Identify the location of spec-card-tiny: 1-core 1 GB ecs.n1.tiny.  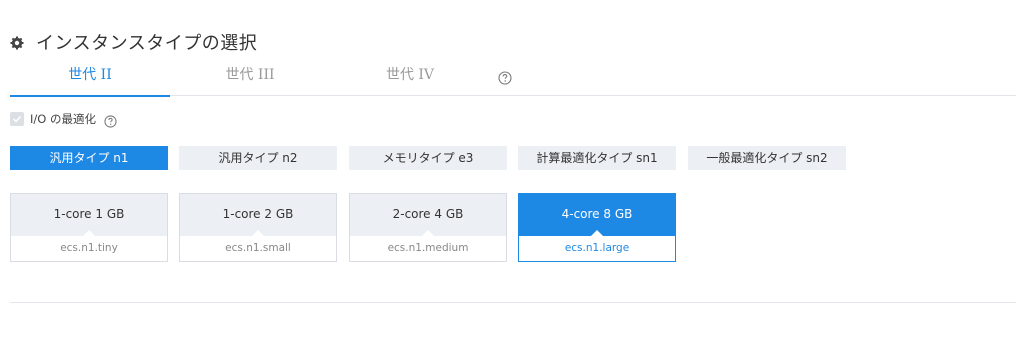
(89, 227).